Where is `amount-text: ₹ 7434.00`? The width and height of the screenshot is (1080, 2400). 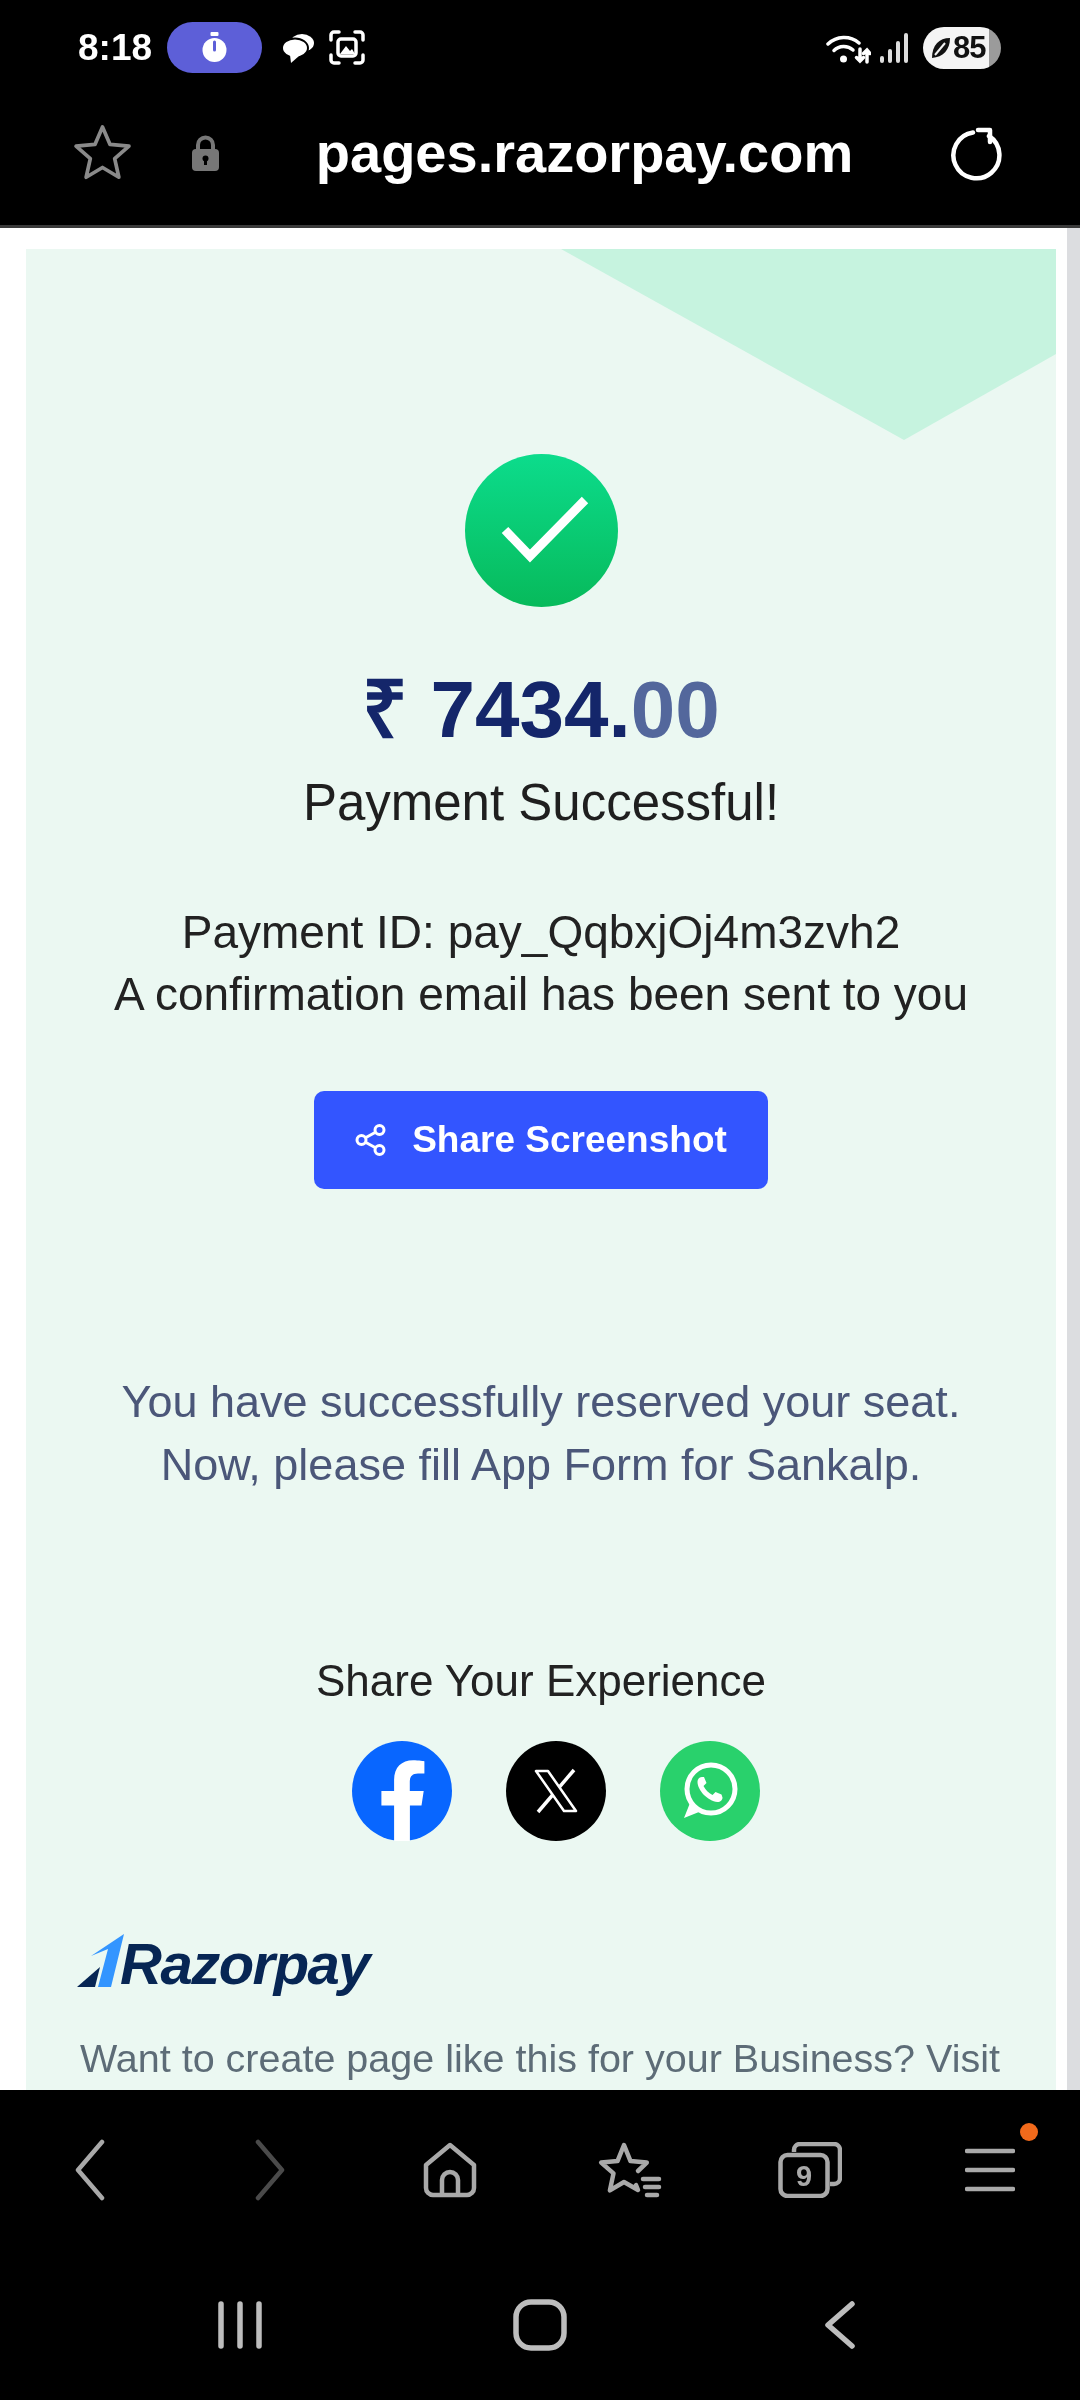
amount-text: ₹ 7434.00 is located at coordinates (541, 710).